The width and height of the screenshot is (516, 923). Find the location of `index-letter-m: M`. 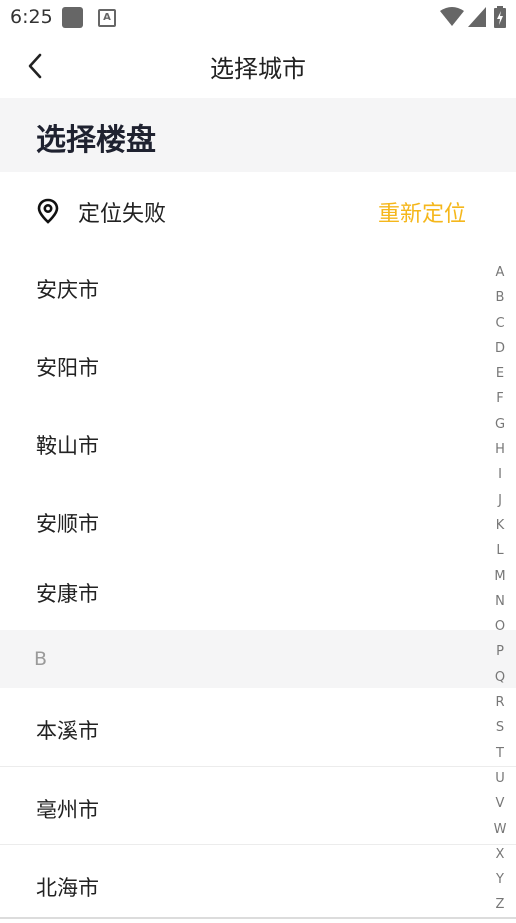

index-letter-m: M is located at coordinates (500, 576).